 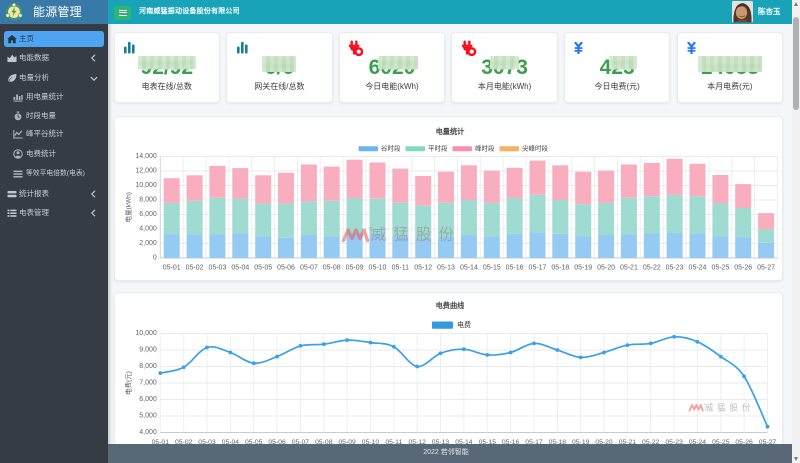 I want to click on svg-text: 05-19, so click(x=583, y=267).